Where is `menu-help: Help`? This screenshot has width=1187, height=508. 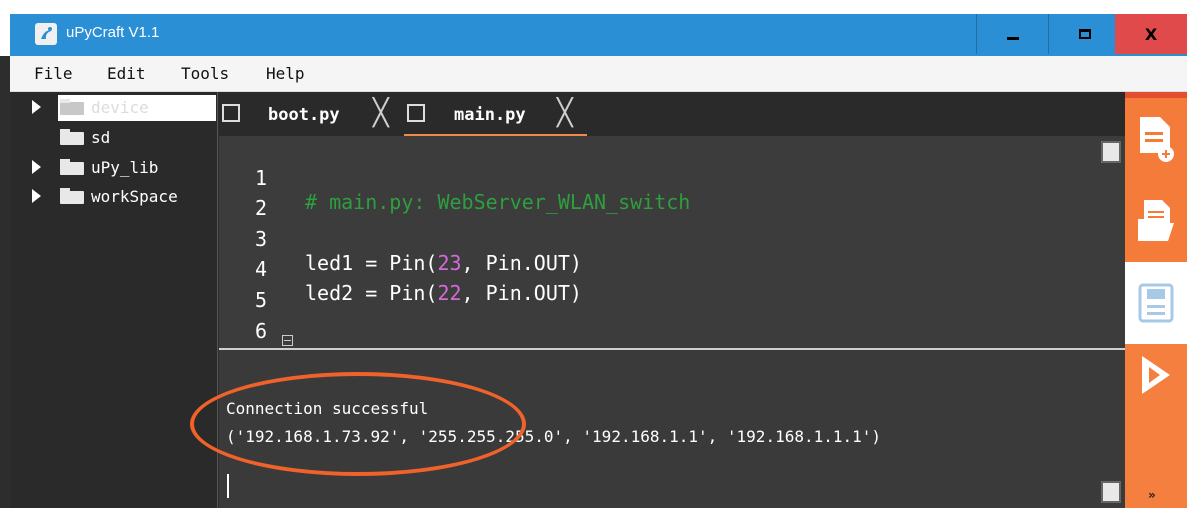
menu-help: Help is located at coordinates (285, 73).